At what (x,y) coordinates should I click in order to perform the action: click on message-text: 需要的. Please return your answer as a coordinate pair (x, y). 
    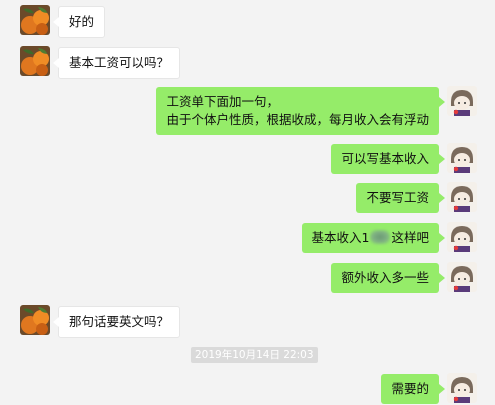
    Looking at the image, I should click on (410, 388).